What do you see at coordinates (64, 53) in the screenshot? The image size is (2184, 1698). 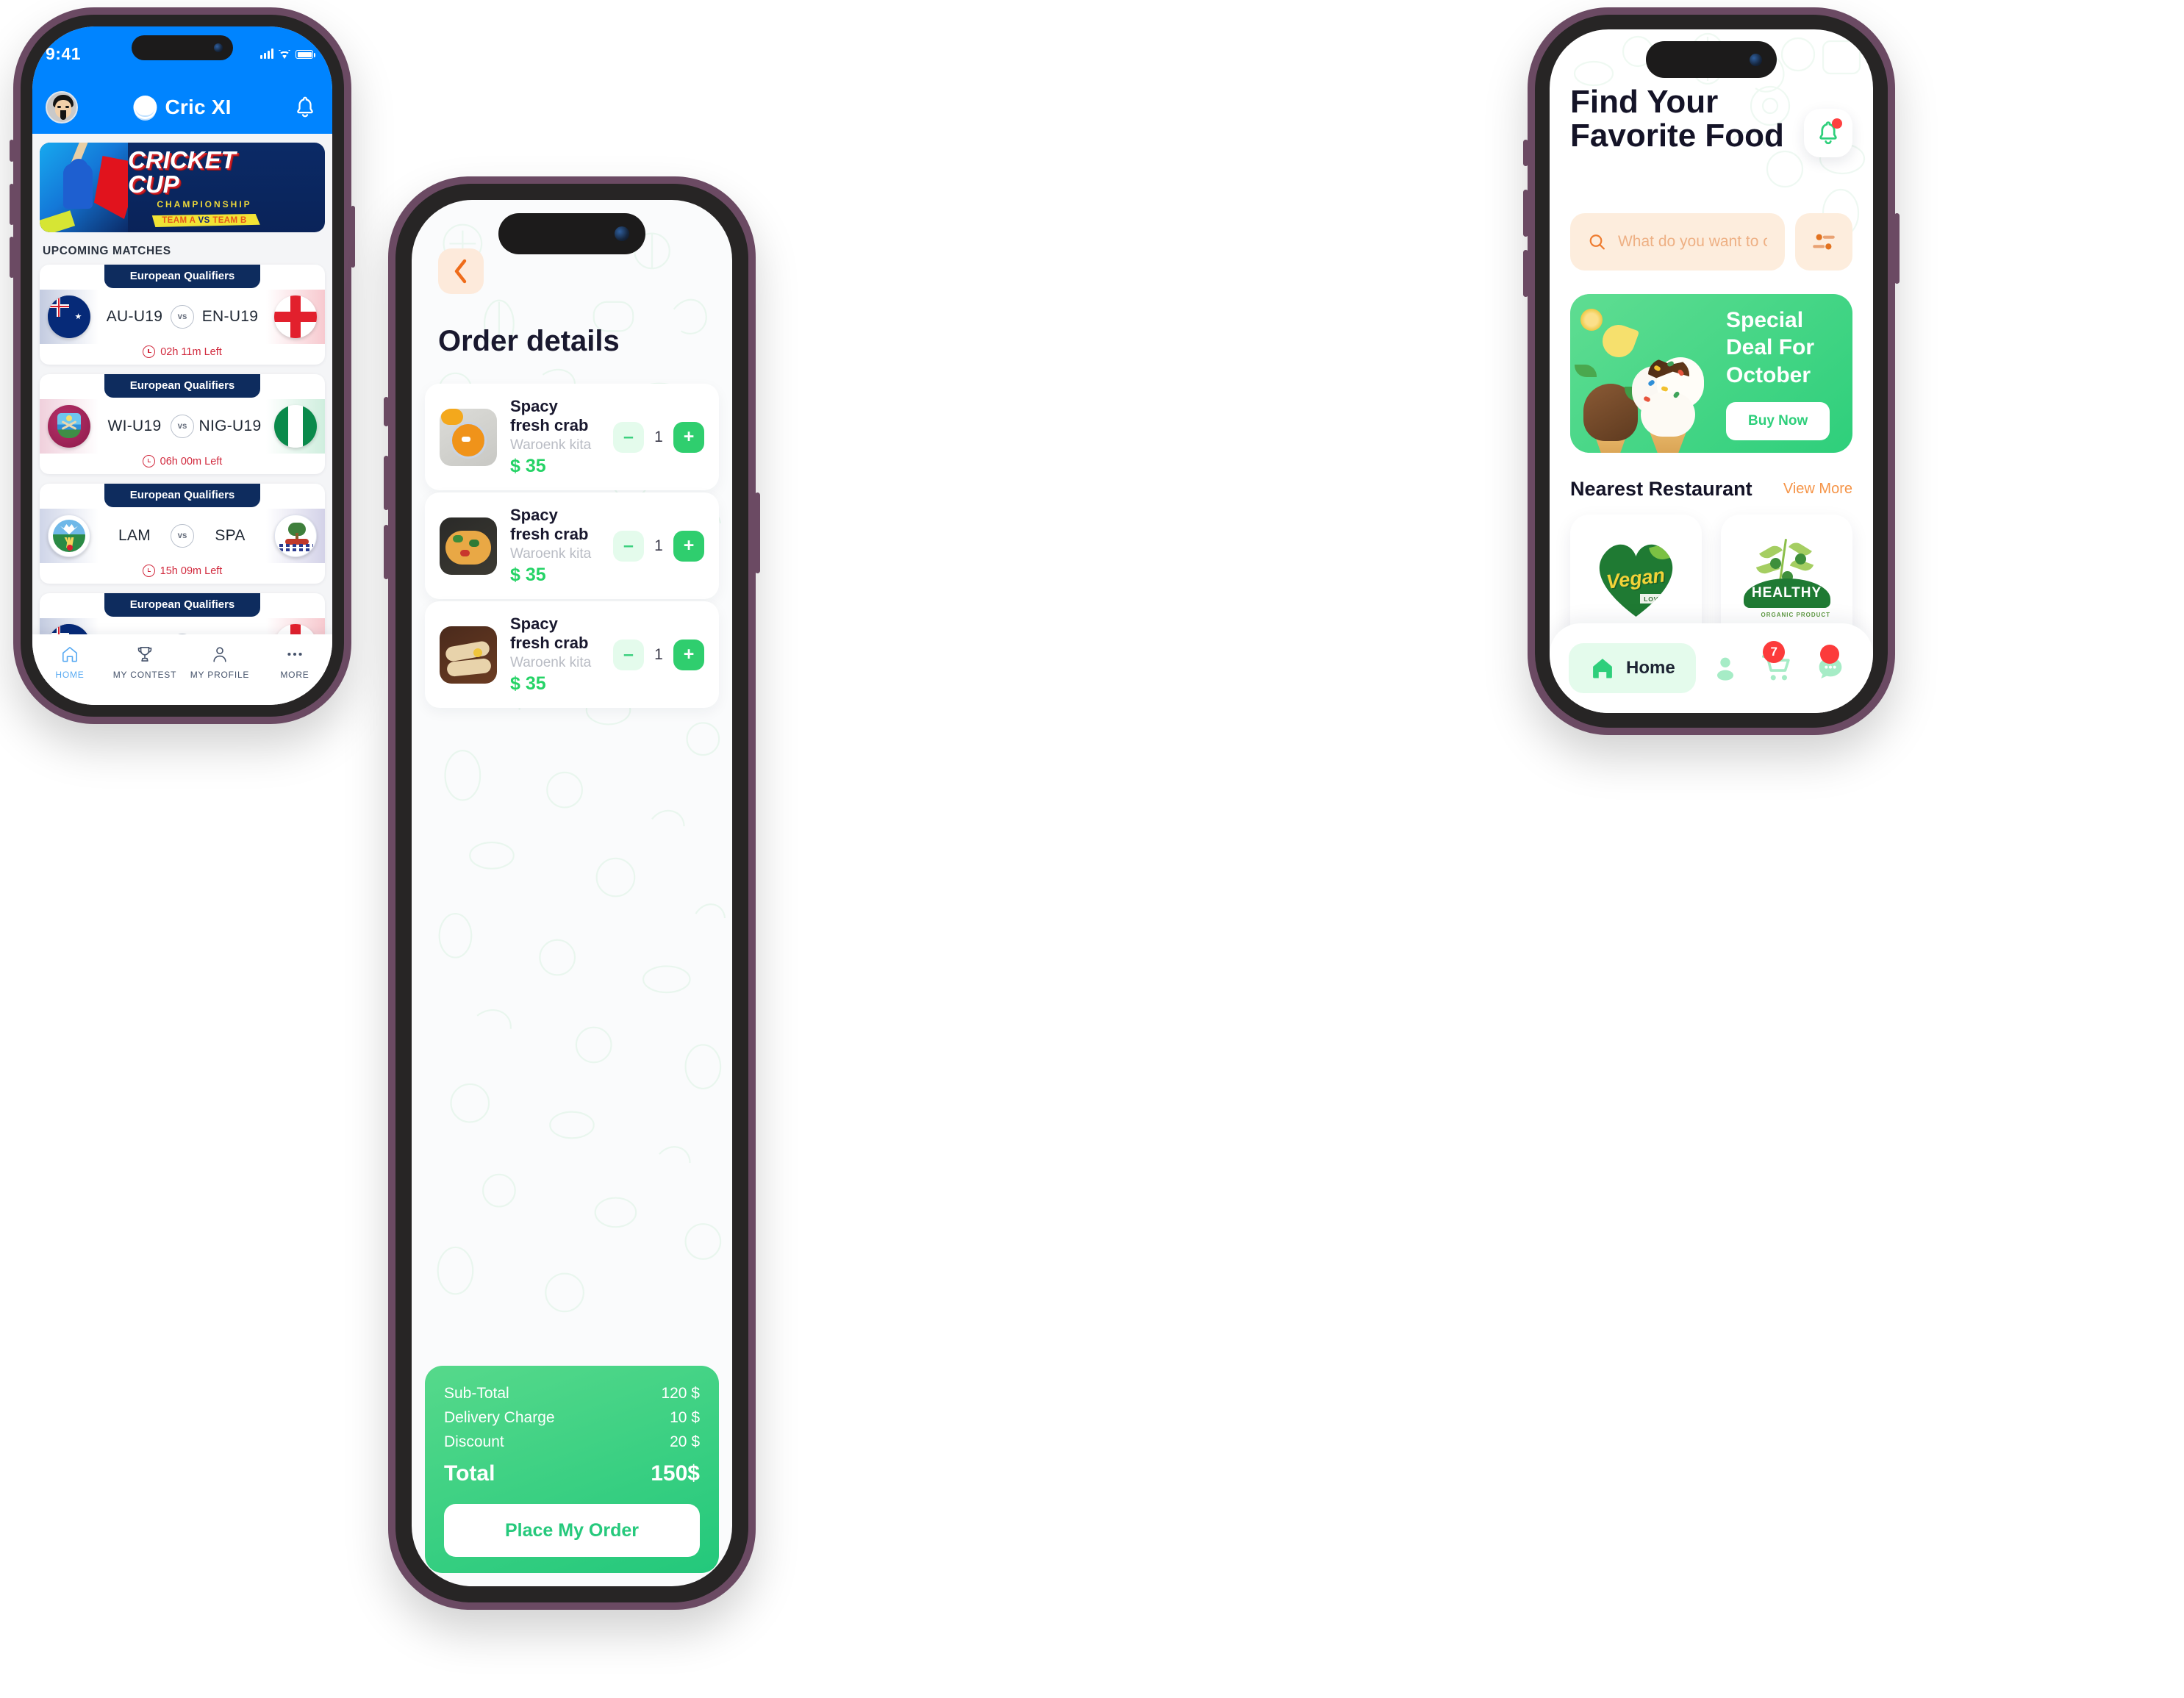 I see `status-time: 9:41` at bounding box center [64, 53].